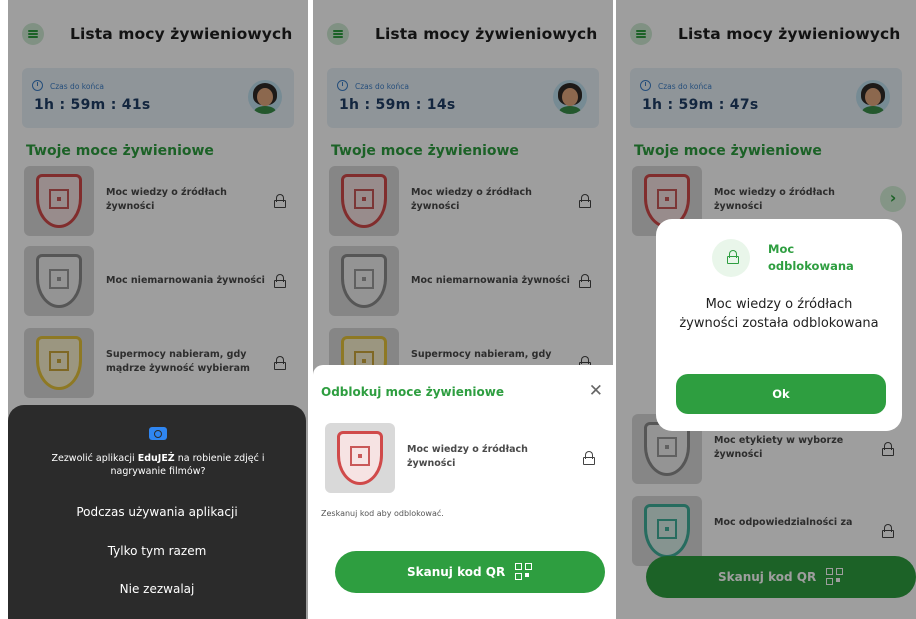 Image resolution: width=916 pixels, height=619 pixels. Describe the element at coordinates (382, 513) in the screenshot. I see `scan-hint: Zeskanuj kod aby odblokować.` at that location.